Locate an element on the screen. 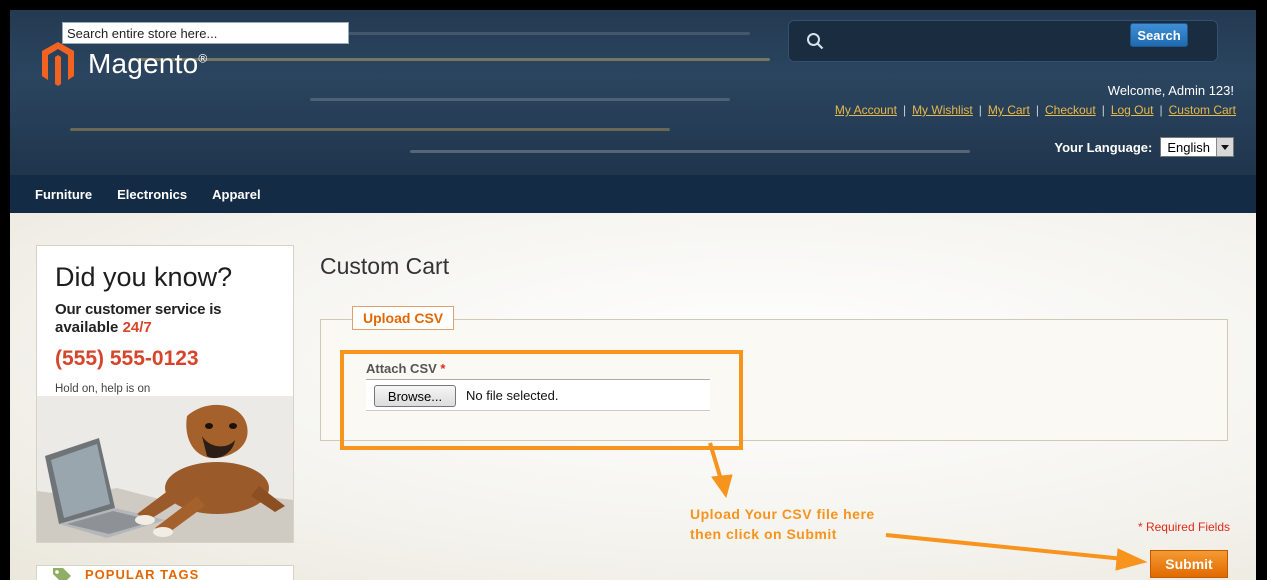 Image resolution: width=1267 pixels, height=580 pixels. nav-item-furniture: Furniture is located at coordinates (63, 194).